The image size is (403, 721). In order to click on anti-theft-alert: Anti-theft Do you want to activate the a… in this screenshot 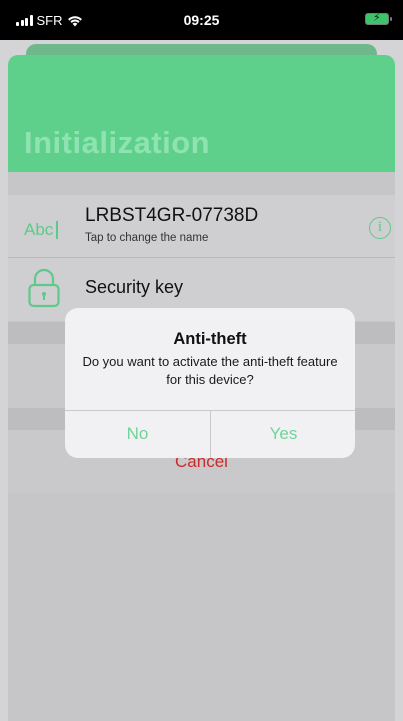, I will do `click(210, 383)`.